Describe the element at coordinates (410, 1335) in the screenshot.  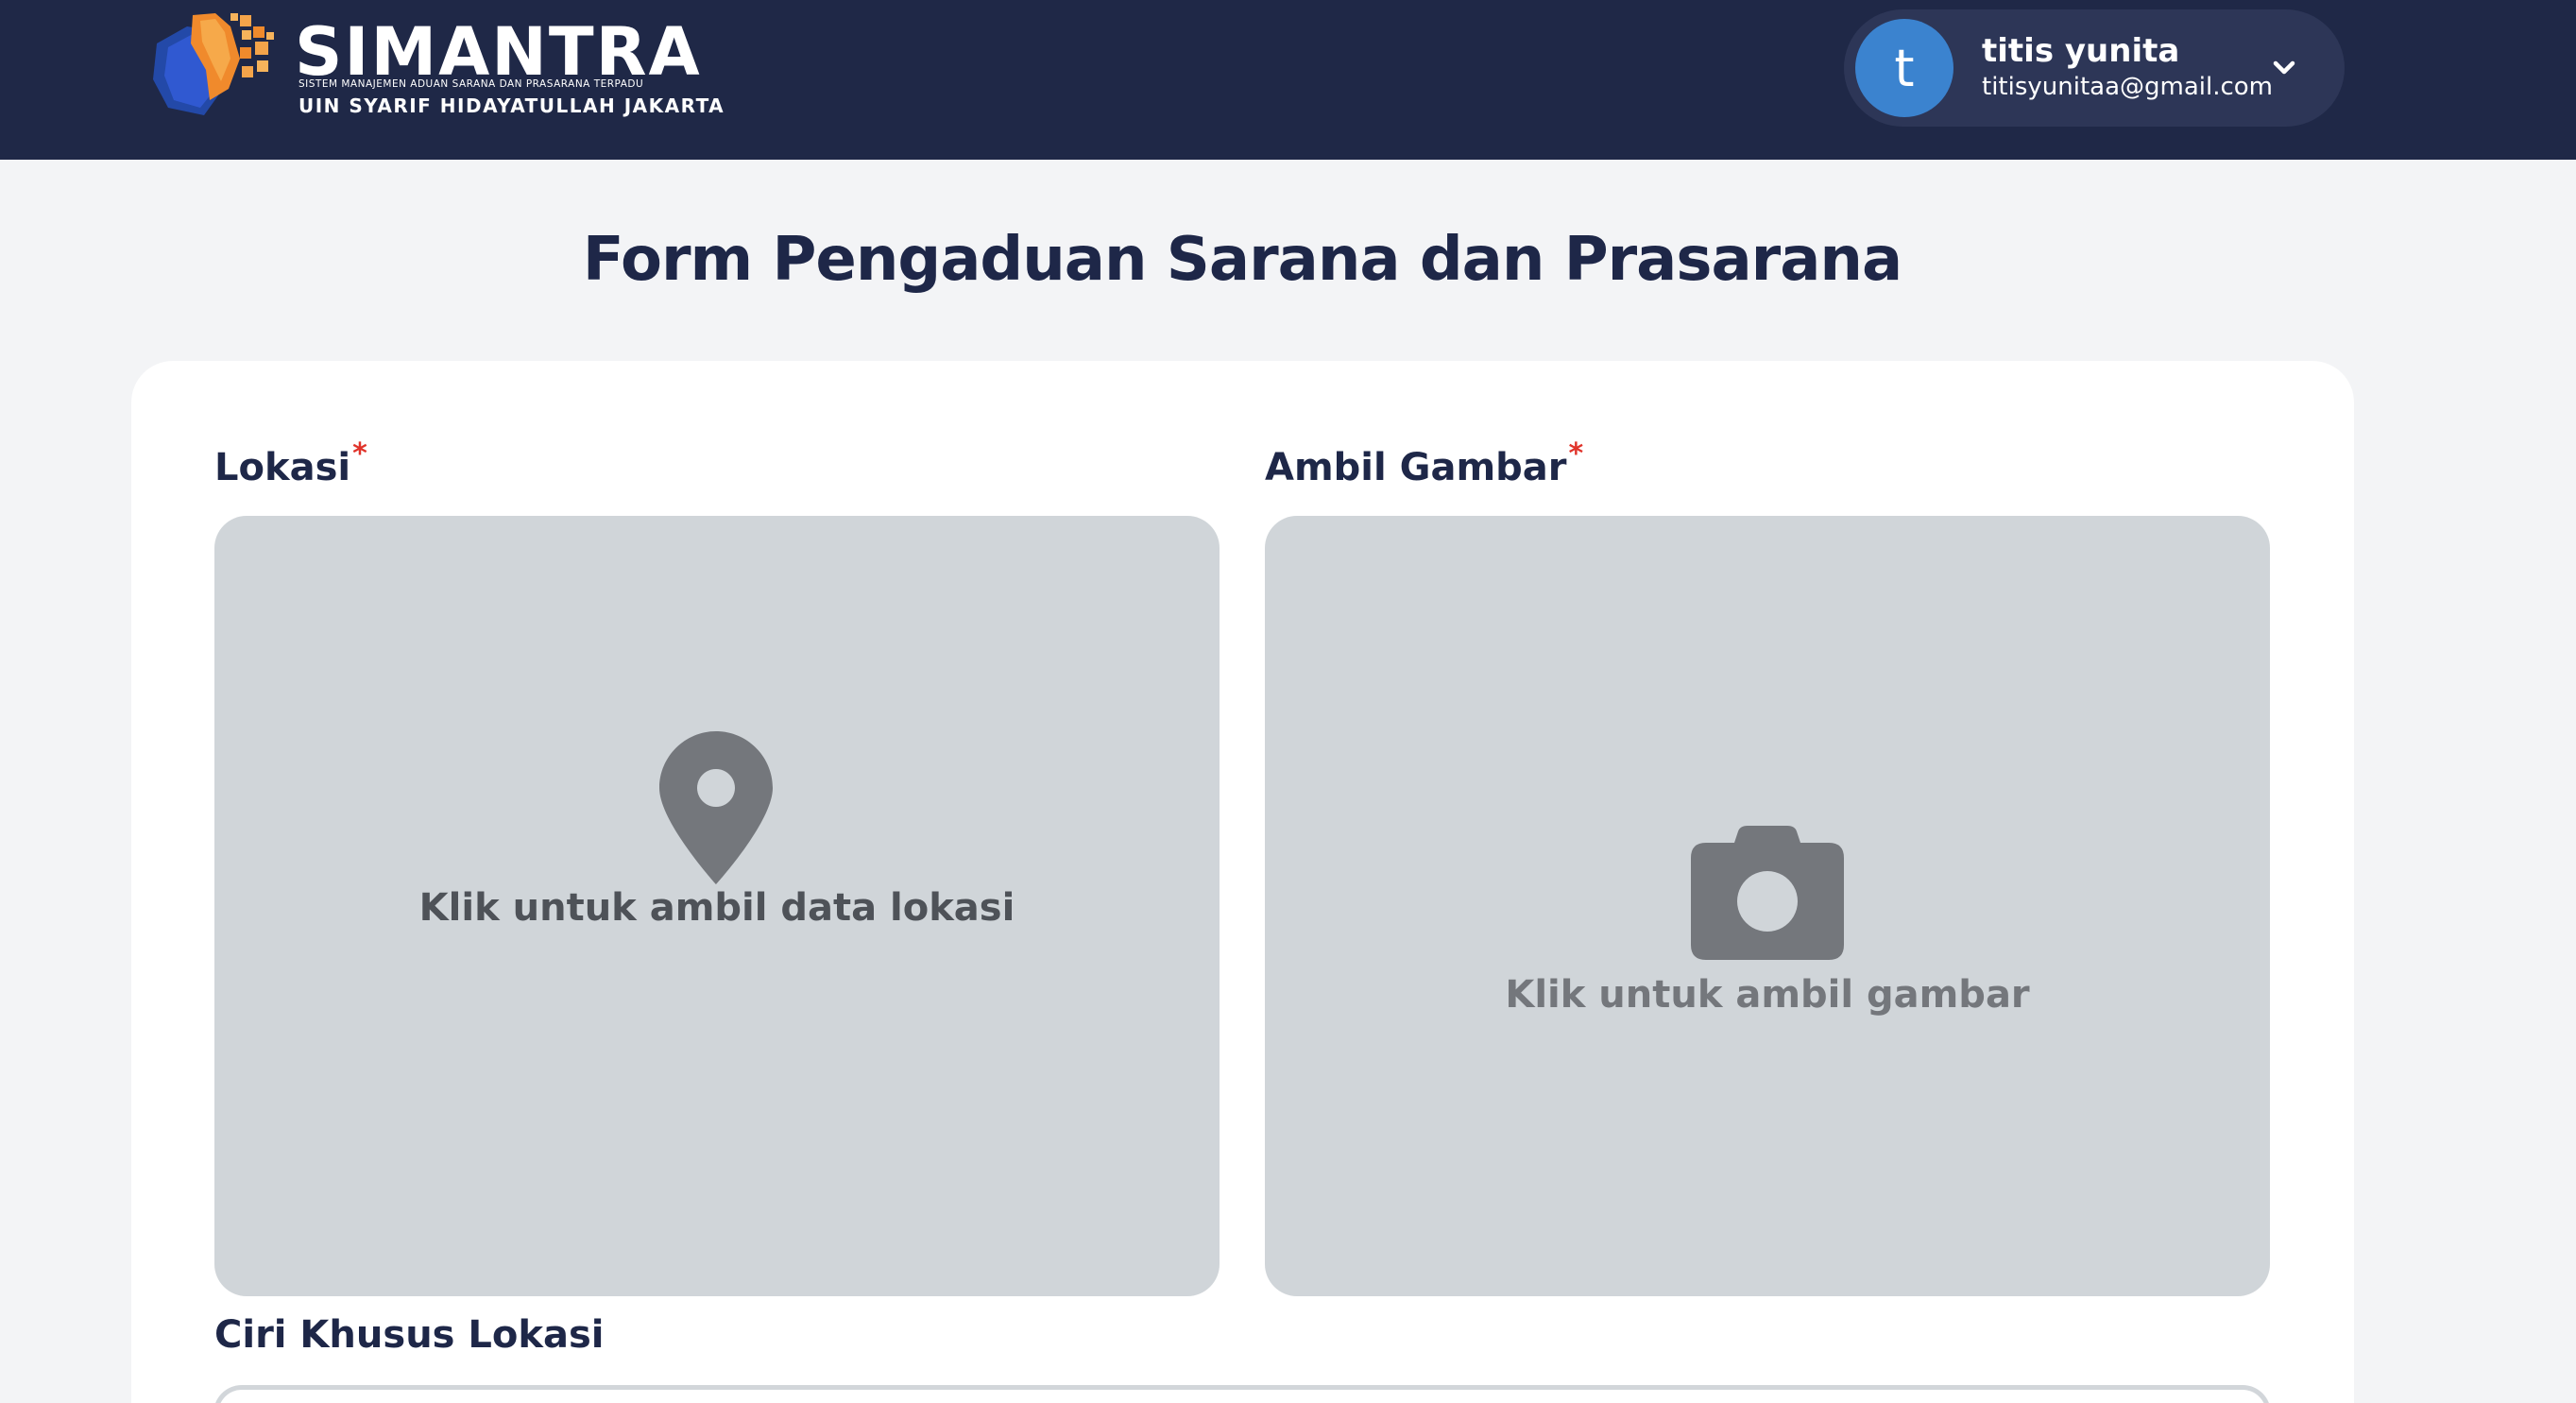
I see `location-feature-label: Ciri Khusus Lokasi` at that location.